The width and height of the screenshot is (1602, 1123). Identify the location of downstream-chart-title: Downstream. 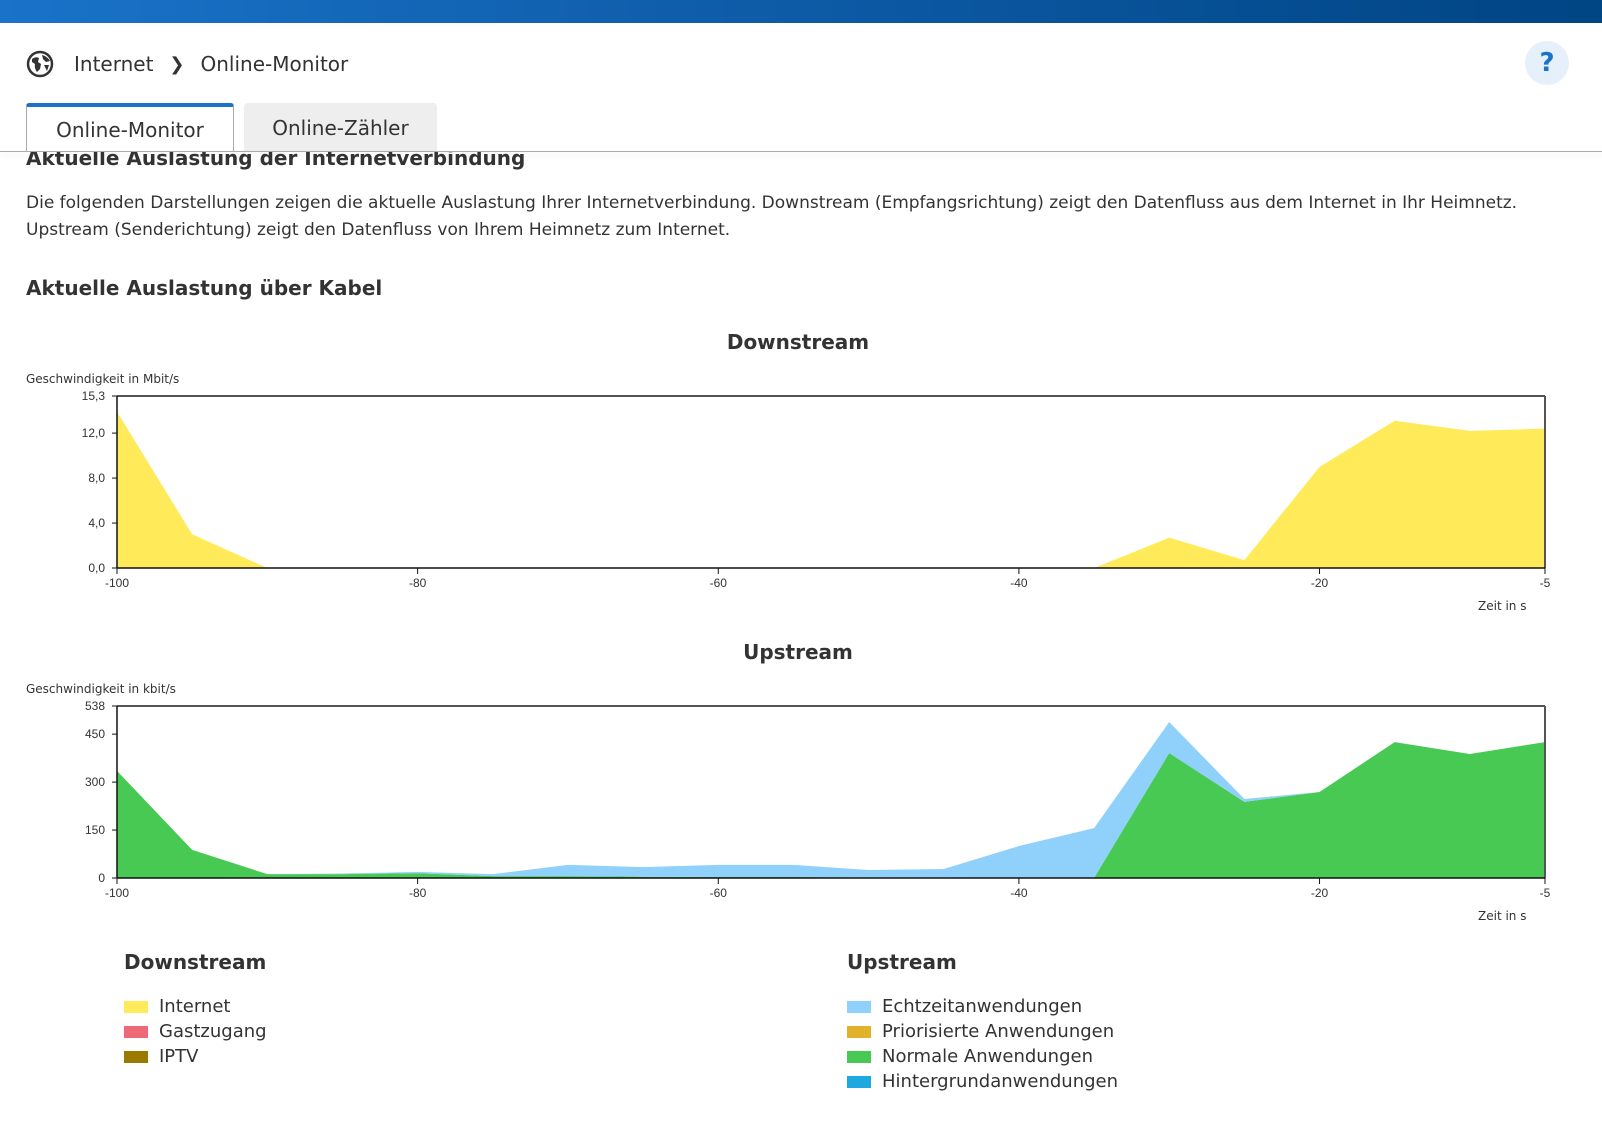
(798, 342).